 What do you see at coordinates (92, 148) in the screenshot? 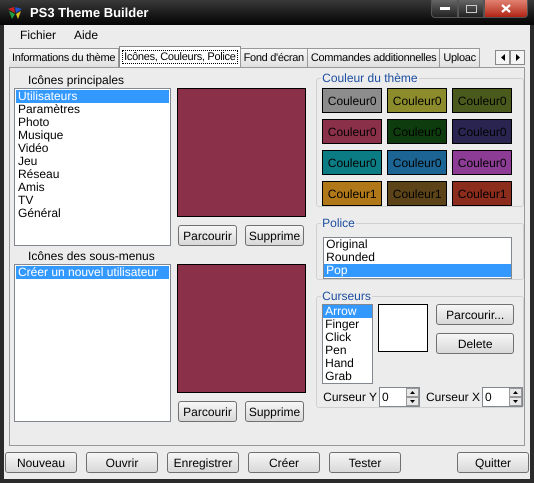
I see `list-item: Vidéo` at bounding box center [92, 148].